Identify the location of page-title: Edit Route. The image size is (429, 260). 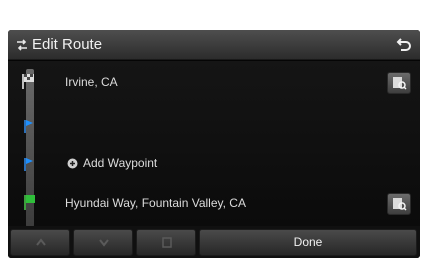
(67, 44).